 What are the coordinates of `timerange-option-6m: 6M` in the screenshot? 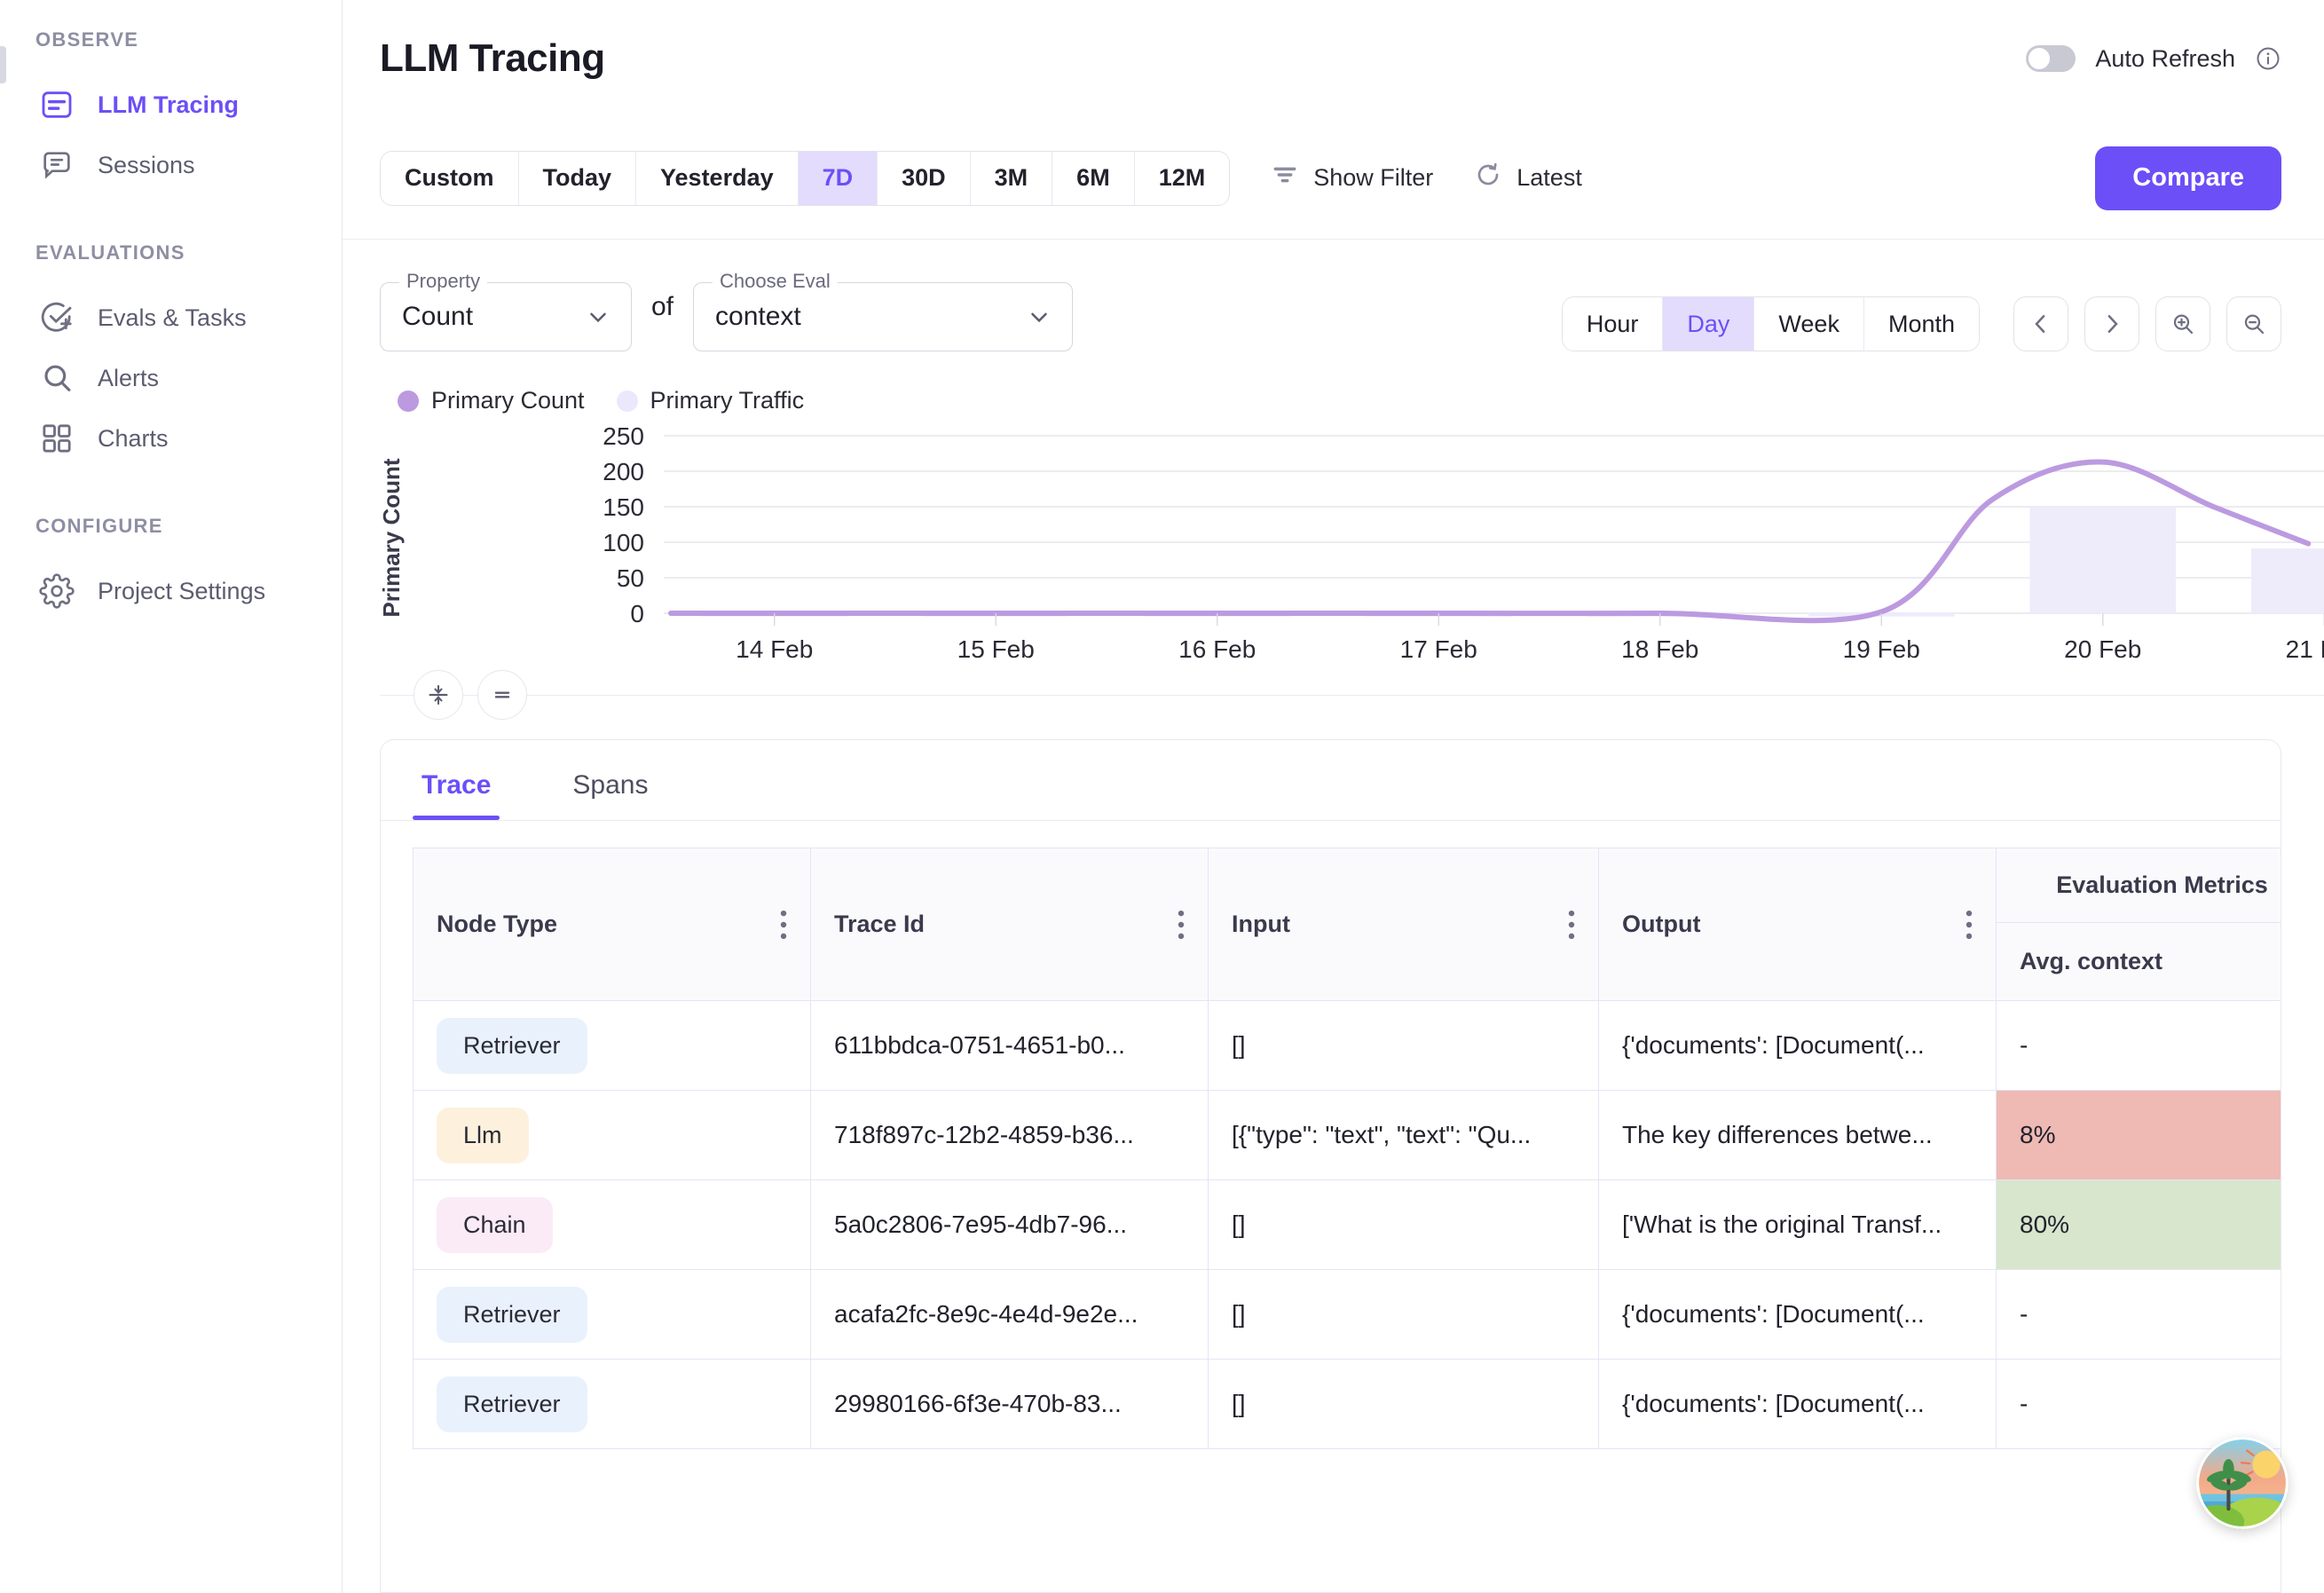 It's located at (1093, 178).